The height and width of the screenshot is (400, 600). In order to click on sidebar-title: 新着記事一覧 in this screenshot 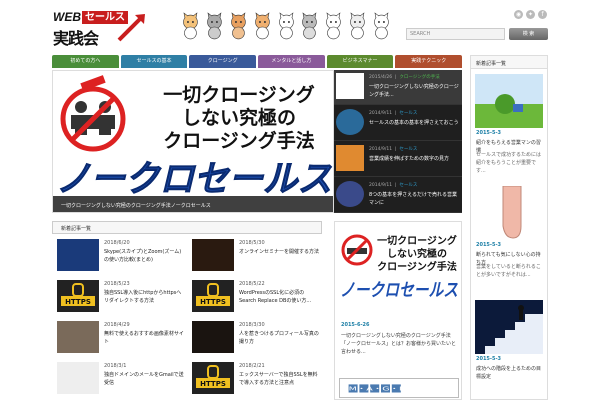, I will do `click(509, 62)`.